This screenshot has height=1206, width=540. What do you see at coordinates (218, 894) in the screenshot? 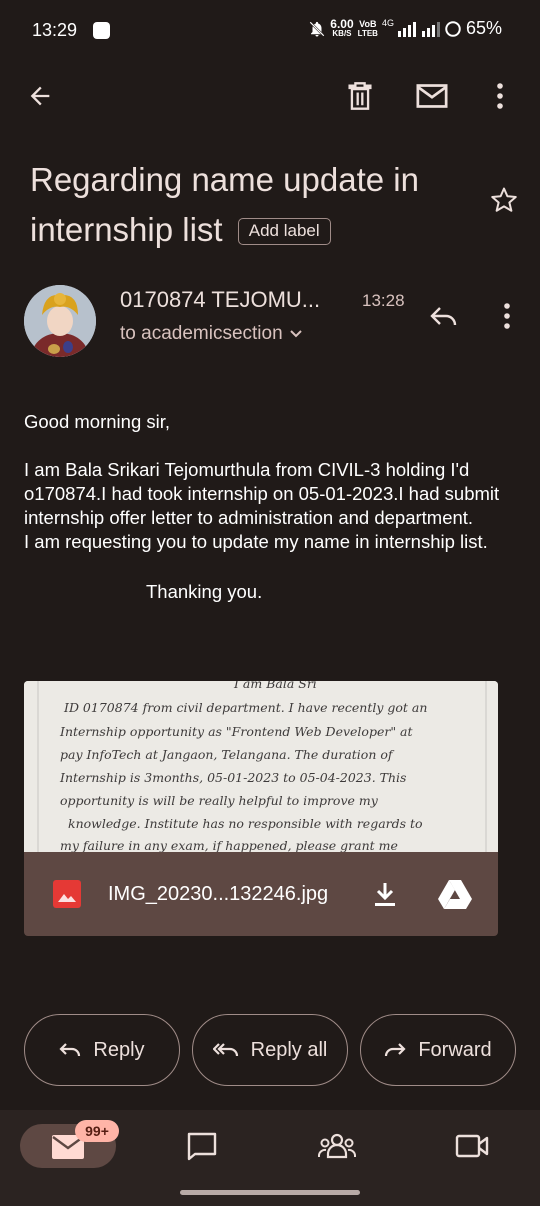
I see `attachment-filename: IMG_20230...132246.jpg` at bounding box center [218, 894].